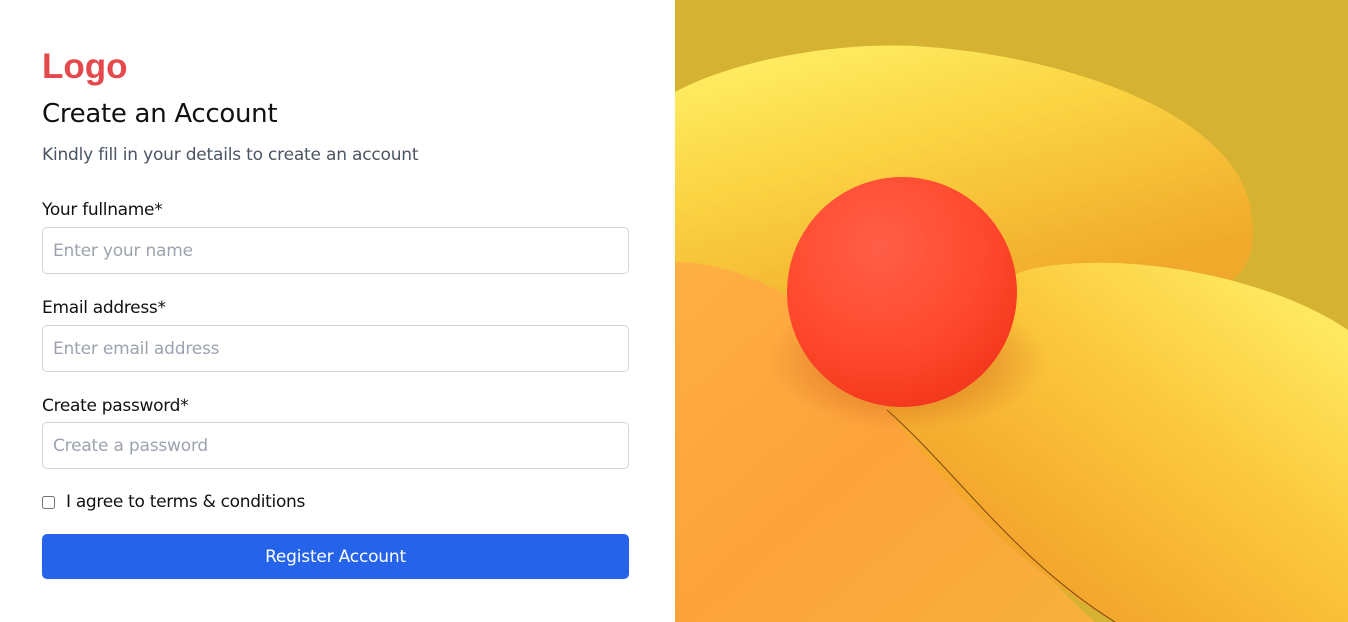 Image resolution: width=1348 pixels, height=622 pixels. What do you see at coordinates (335, 445) in the screenshot?
I see `password-input` at bounding box center [335, 445].